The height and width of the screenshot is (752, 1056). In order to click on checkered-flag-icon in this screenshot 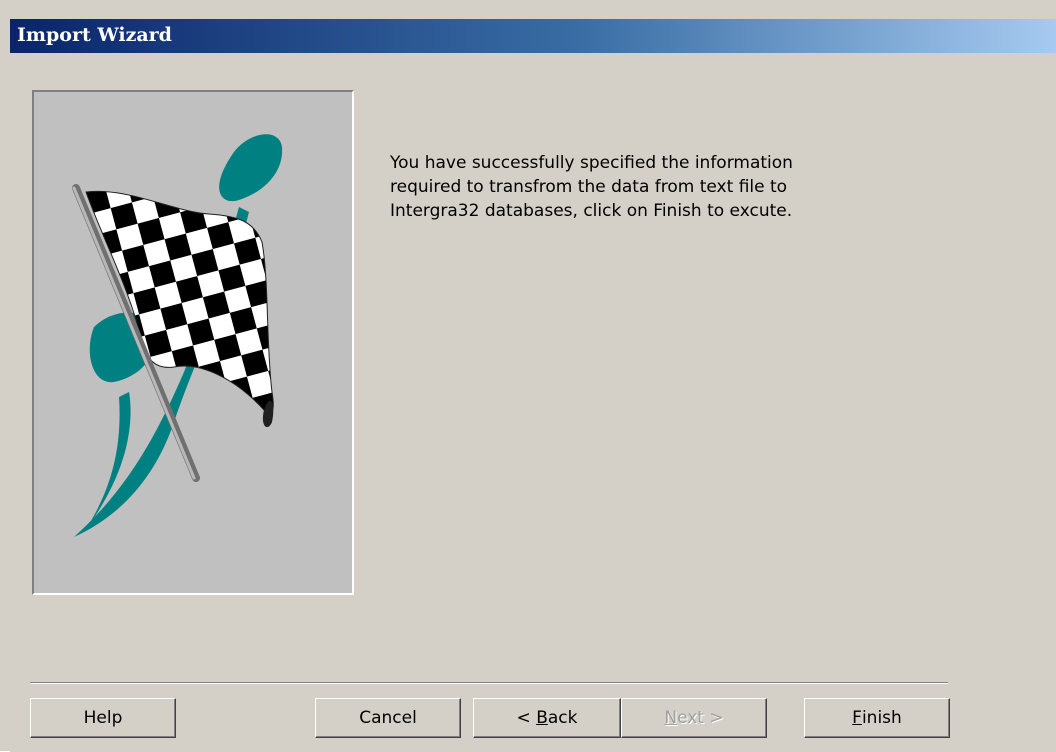, I will do `click(177, 335)`.